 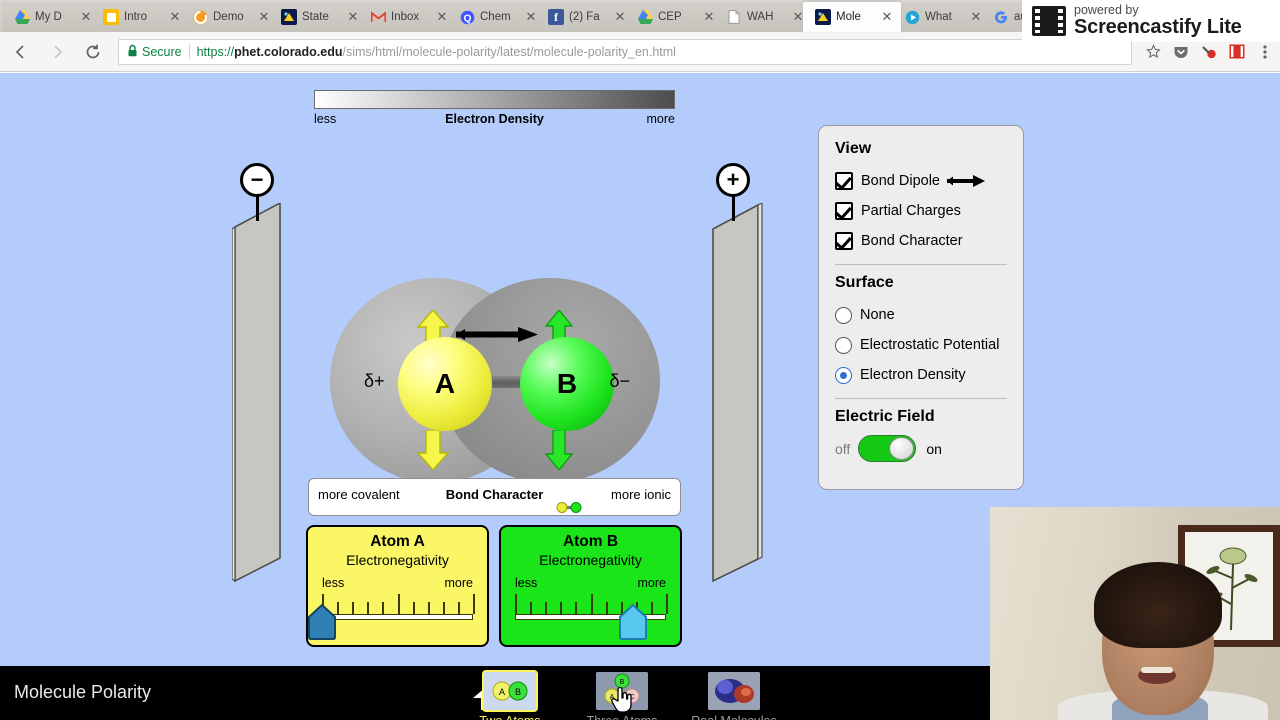 I want to click on nav-item-real-molecules: Real Molecules, so click(x=734, y=694).